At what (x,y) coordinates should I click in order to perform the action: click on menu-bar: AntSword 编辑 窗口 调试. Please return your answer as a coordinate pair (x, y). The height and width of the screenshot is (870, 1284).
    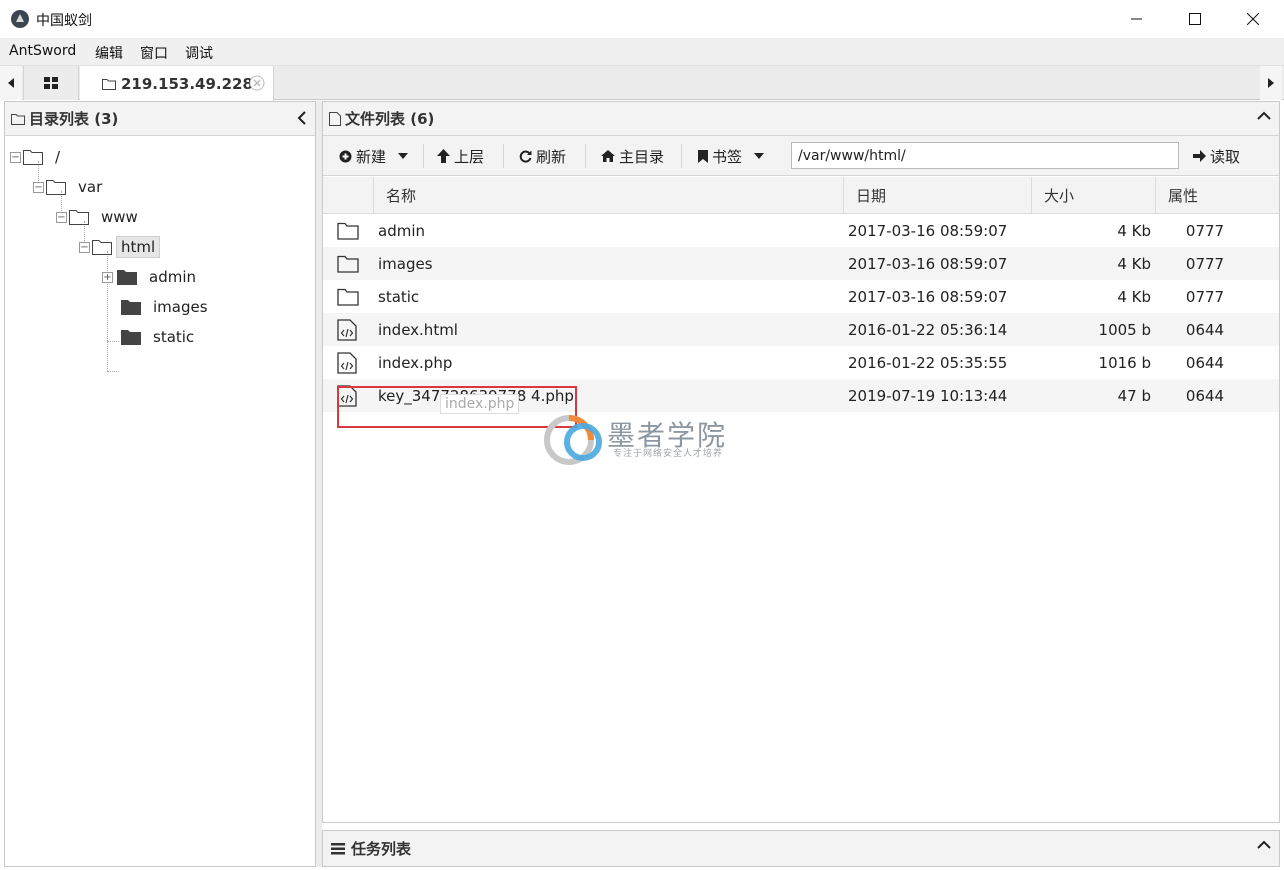
    Looking at the image, I should click on (642, 52).